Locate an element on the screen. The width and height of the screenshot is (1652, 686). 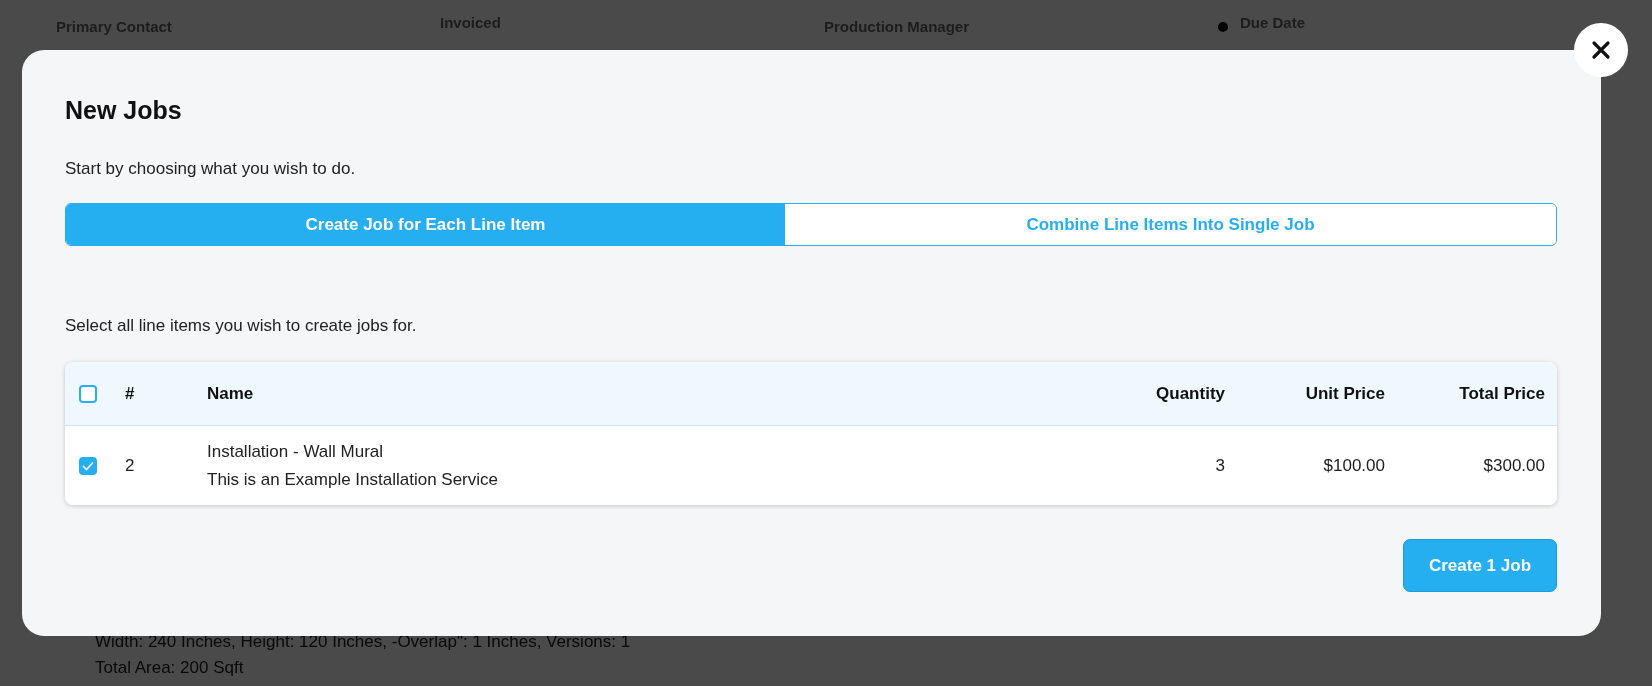
item-name: Installation - Wall Mural is located at coordinates (296, 451).